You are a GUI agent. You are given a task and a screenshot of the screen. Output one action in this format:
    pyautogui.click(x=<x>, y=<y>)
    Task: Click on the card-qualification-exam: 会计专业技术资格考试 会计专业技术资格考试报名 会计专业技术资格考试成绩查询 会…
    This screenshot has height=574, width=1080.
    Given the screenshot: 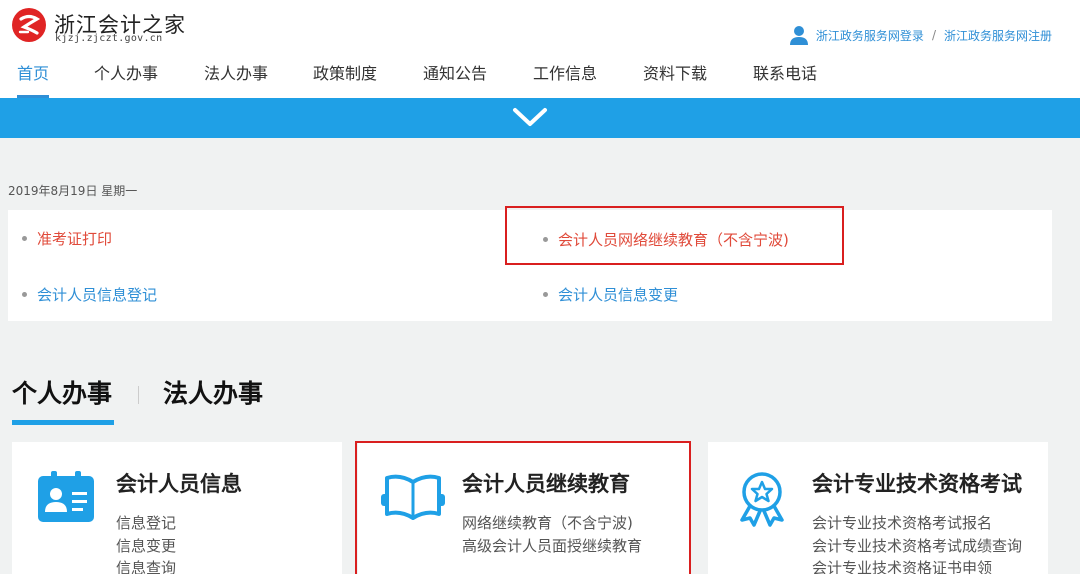 What is the action you would take?
    pyautogui.click(x=878, y=508)
    